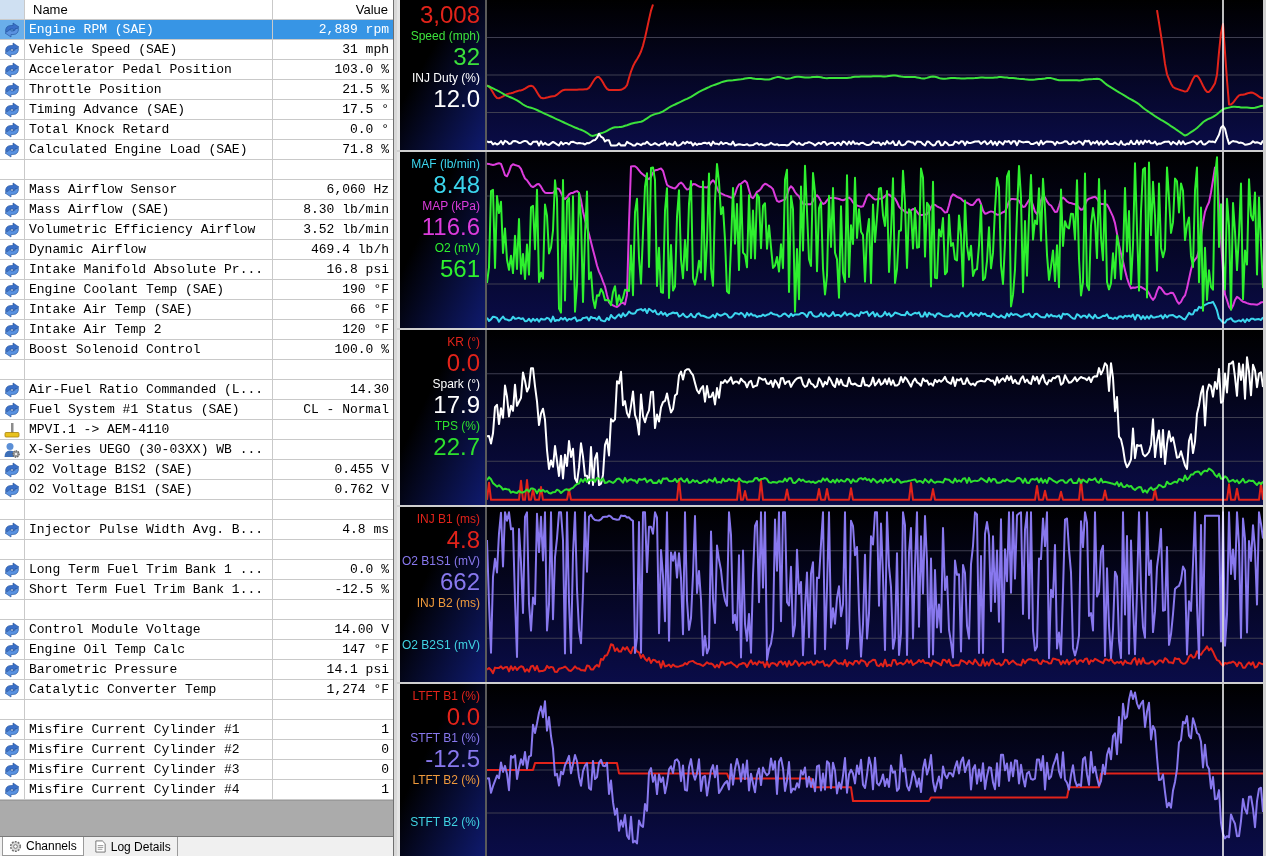 The image size is (1266, 856). I want to click on channel-label: LTFT B2 (%), so click(446, 780).